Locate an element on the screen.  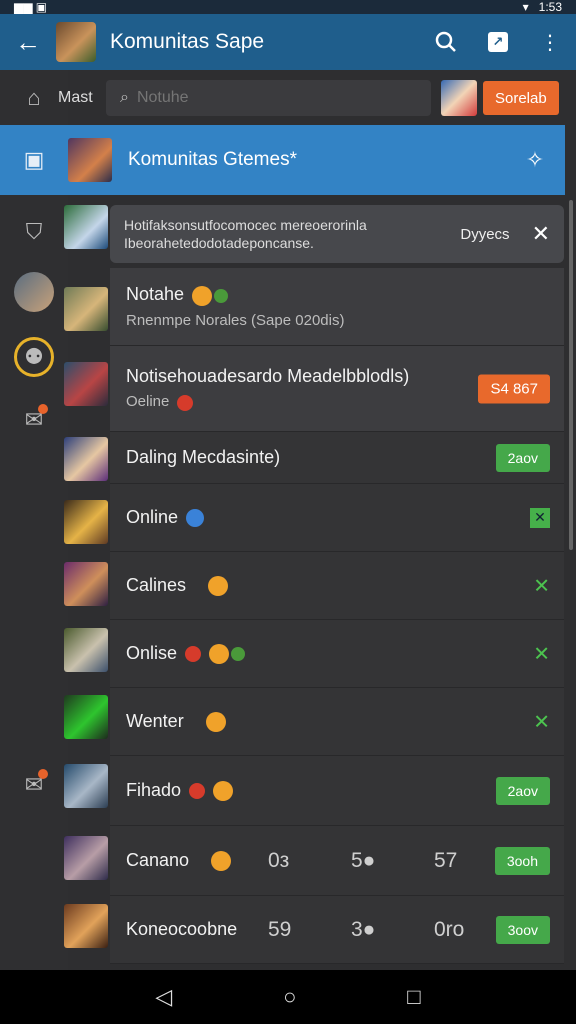
community-title: Komunitas Gtemes* is located at coordinates (212, 159).